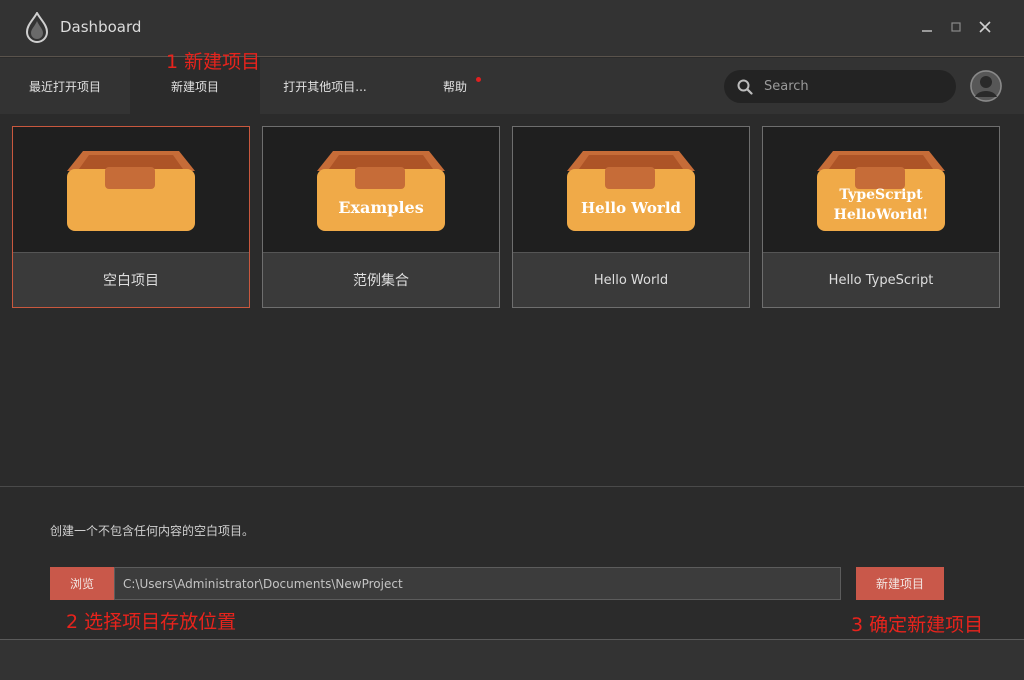 Image resolution: width=1024 pixels, height=680 pixels. I want to click on box-text: Hello World, so click(631, 208).